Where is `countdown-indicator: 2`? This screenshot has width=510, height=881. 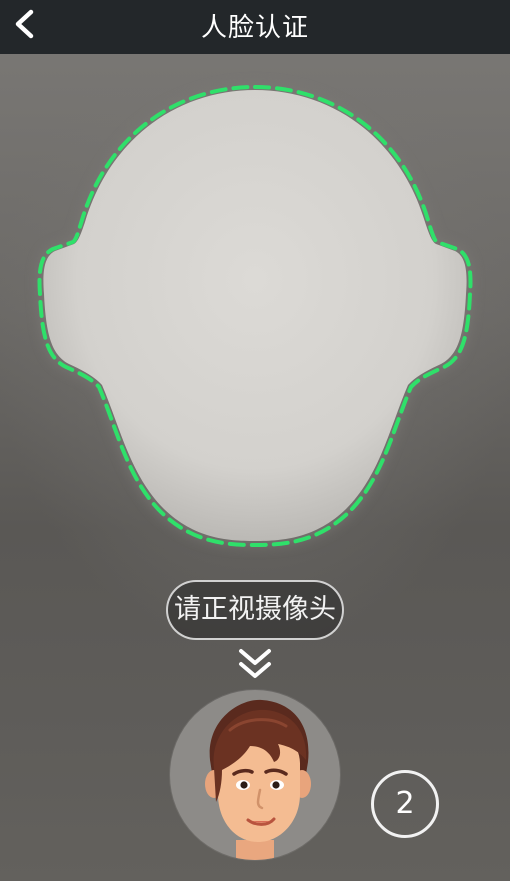
countdown-indicator: 2 is located at coordinates (405, 804).